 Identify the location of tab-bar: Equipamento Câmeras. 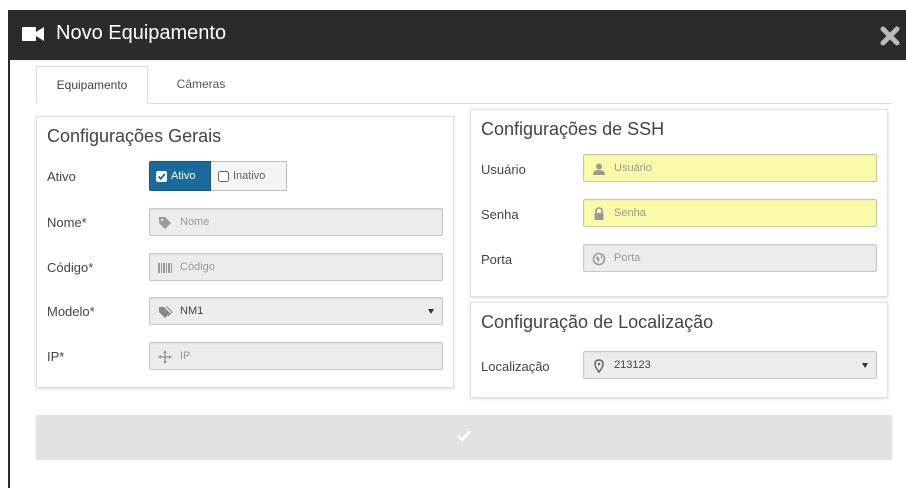
(464, 82).